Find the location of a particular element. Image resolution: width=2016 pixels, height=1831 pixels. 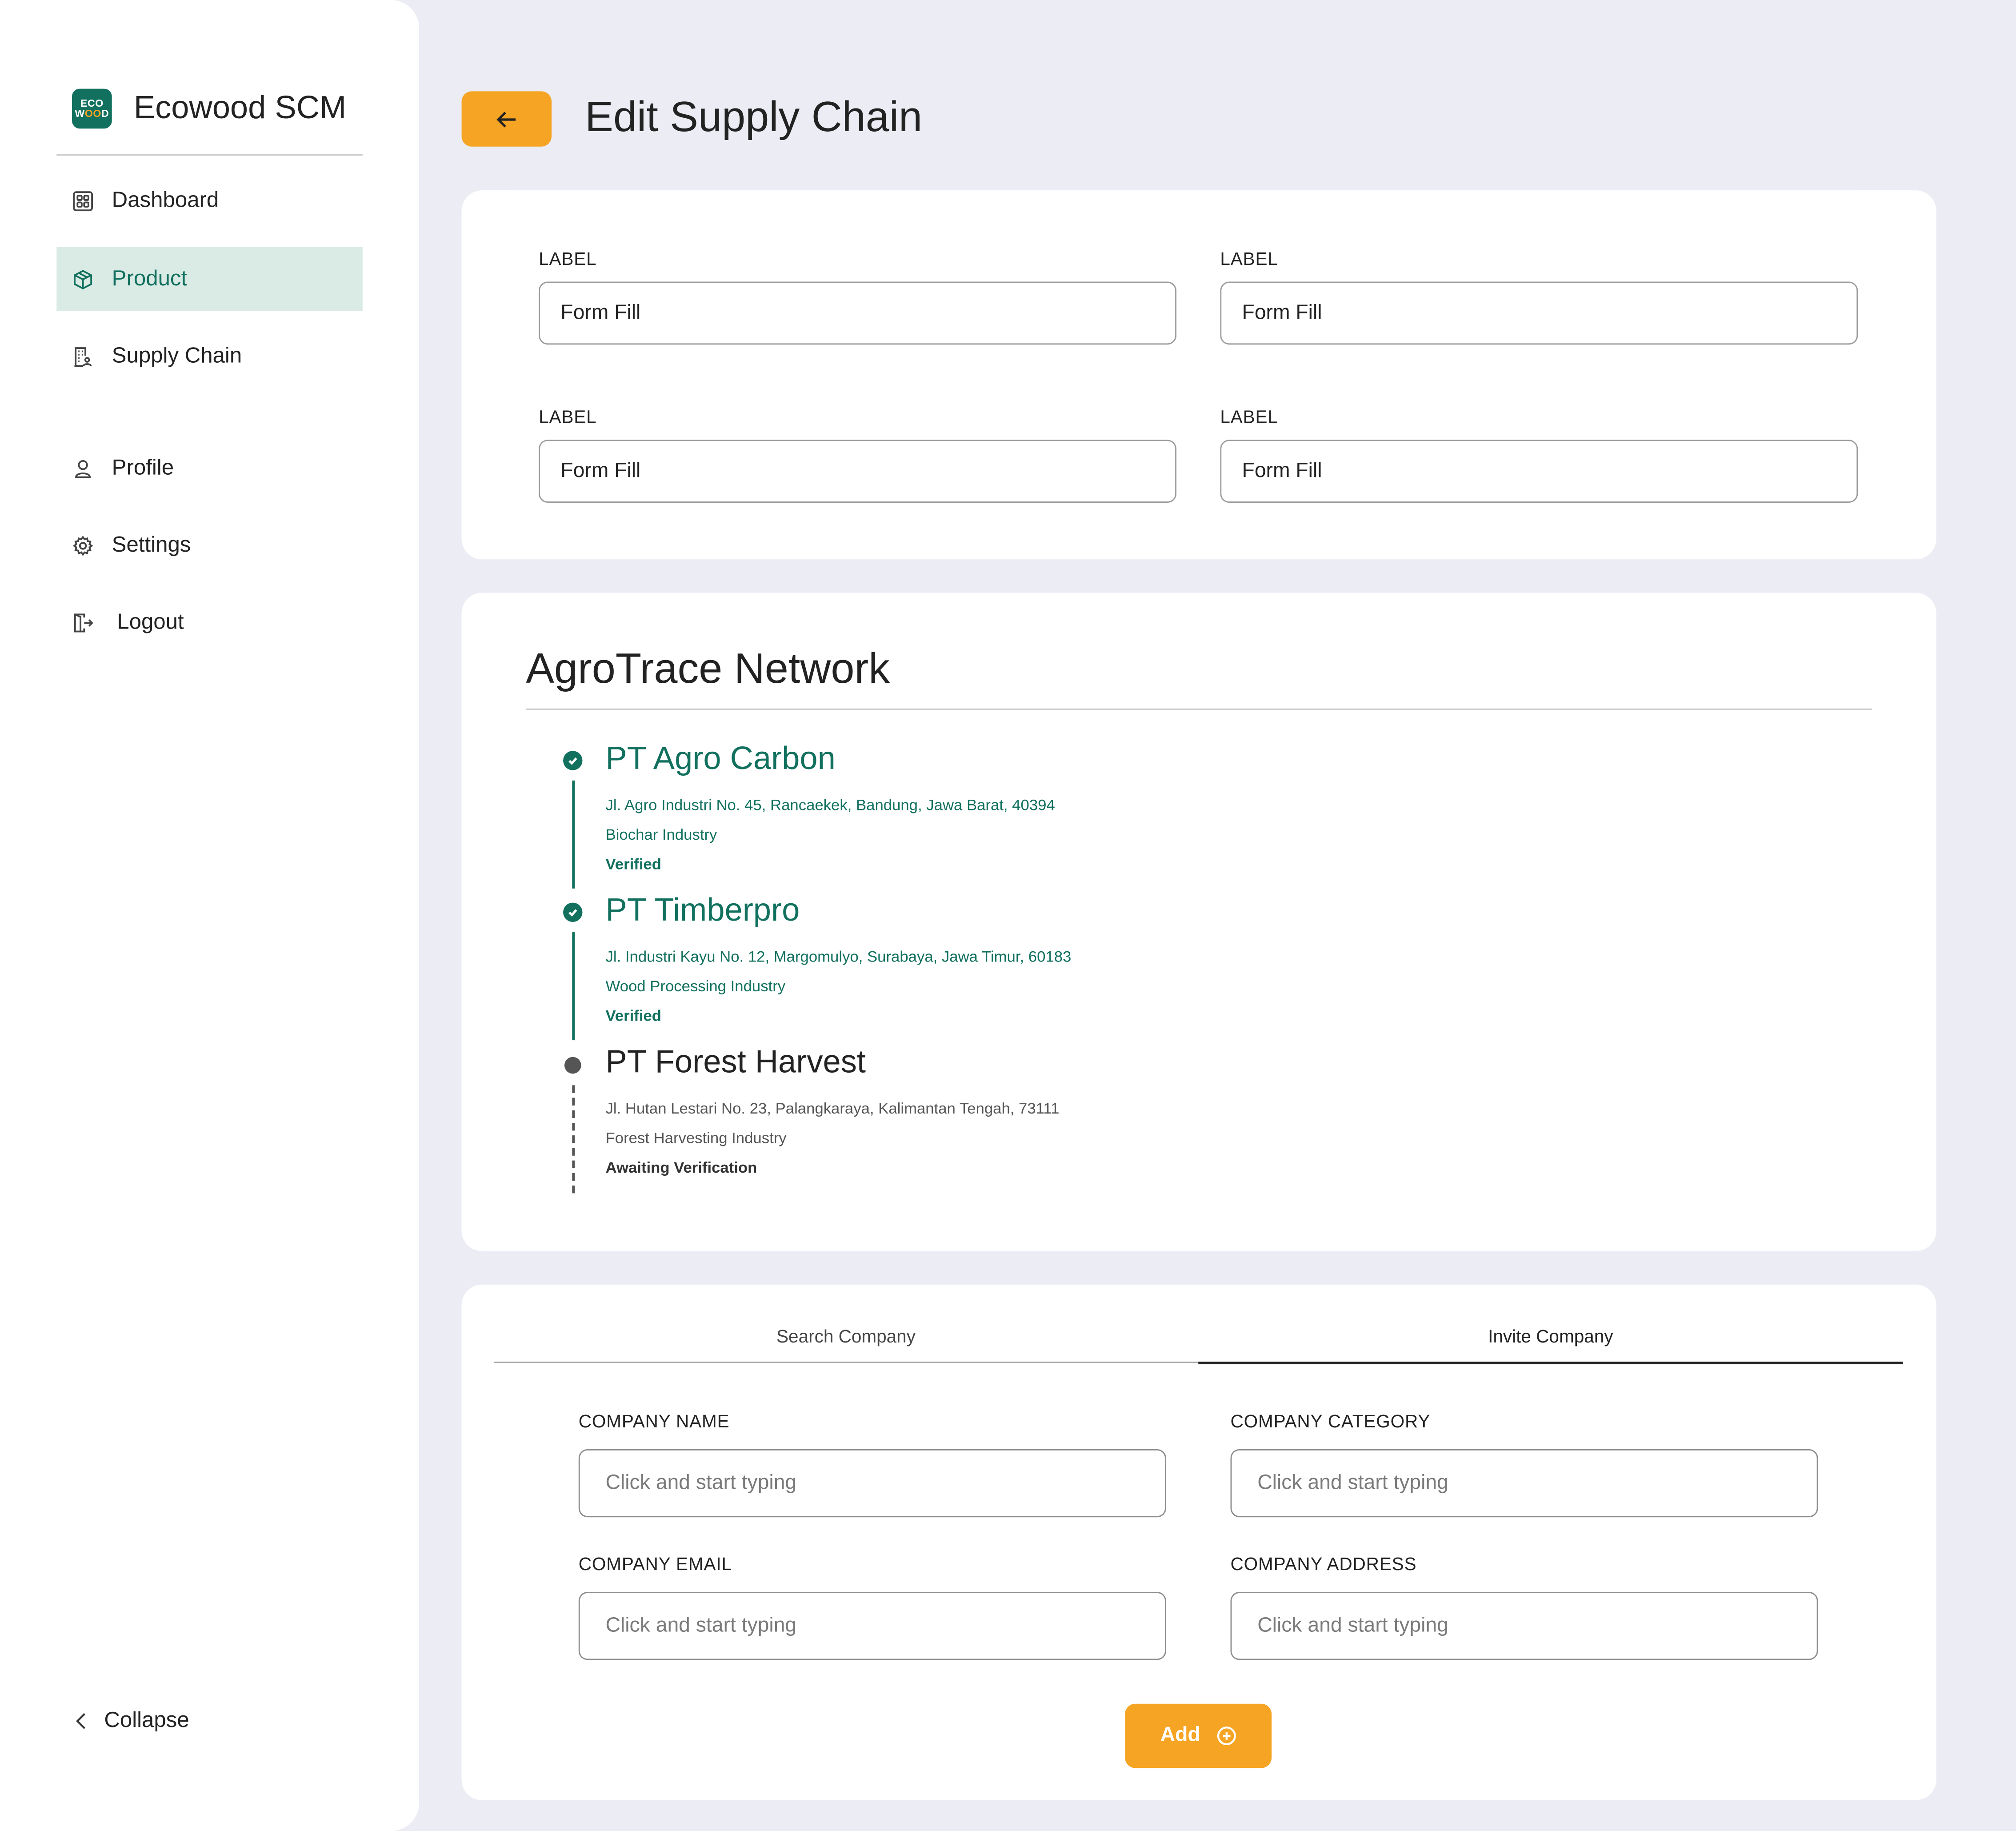

dashboard-icon is located at coordinates (82, 200).